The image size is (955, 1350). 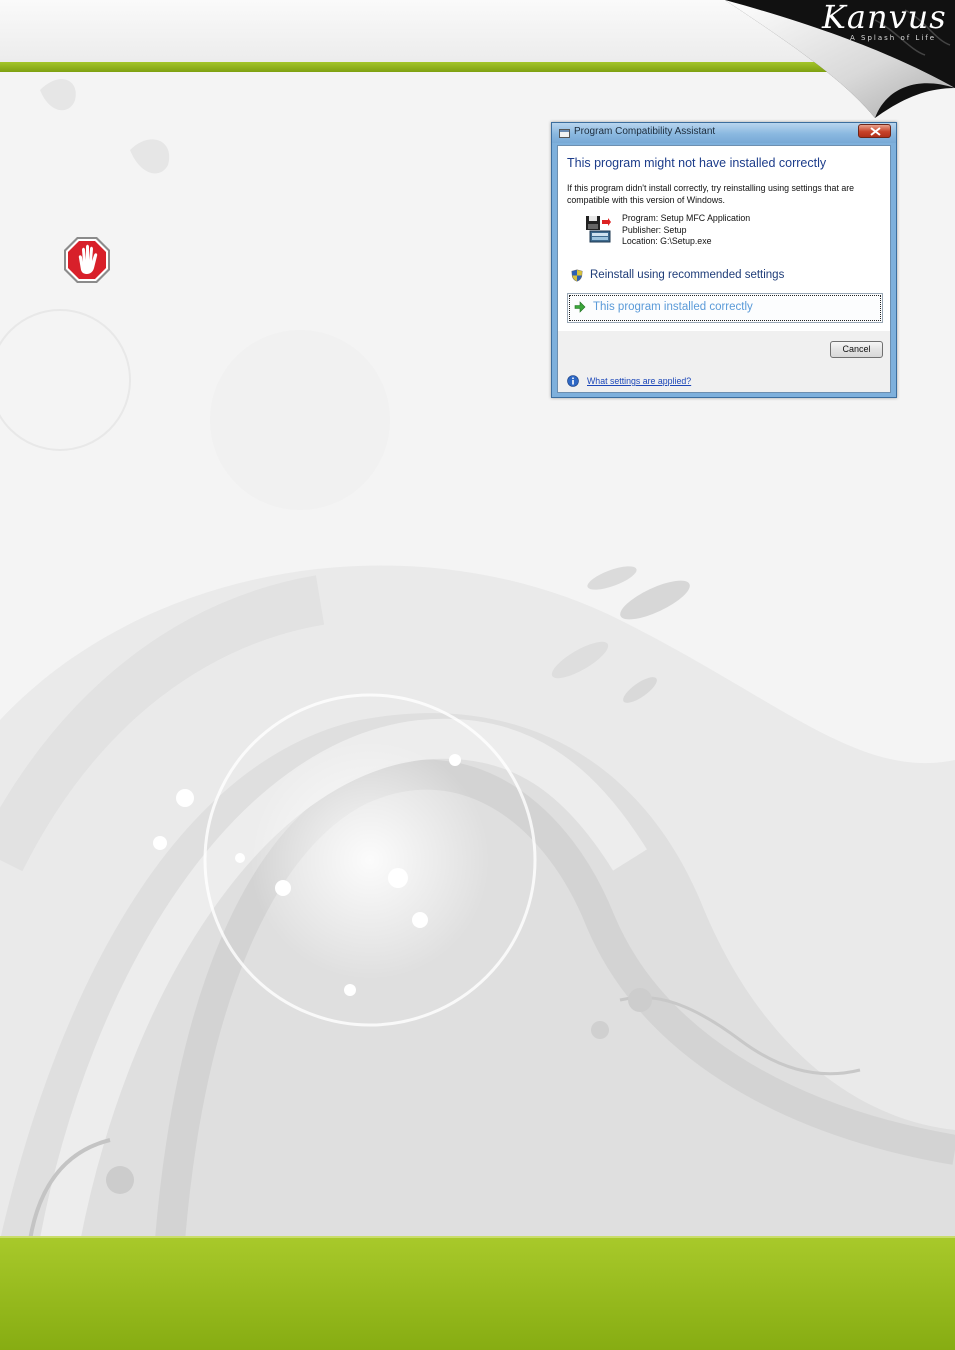 I want to click on settings-help-link: What settings are applied?, so click(x=639, y=381).